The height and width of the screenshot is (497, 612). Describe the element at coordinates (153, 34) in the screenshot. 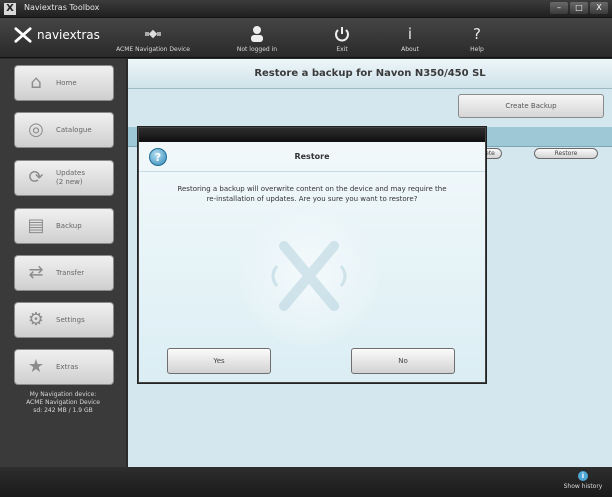

I see `satellite-icon` at that location.